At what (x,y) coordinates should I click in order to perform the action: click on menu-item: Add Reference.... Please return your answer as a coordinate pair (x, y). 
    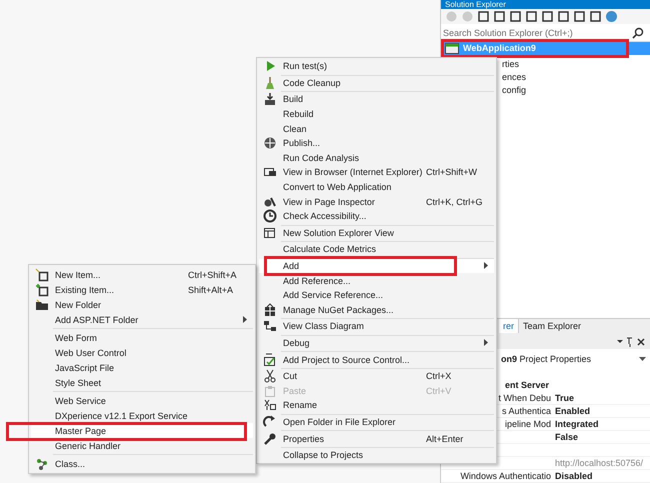
    Looking at the image, I should click on (376, 280).